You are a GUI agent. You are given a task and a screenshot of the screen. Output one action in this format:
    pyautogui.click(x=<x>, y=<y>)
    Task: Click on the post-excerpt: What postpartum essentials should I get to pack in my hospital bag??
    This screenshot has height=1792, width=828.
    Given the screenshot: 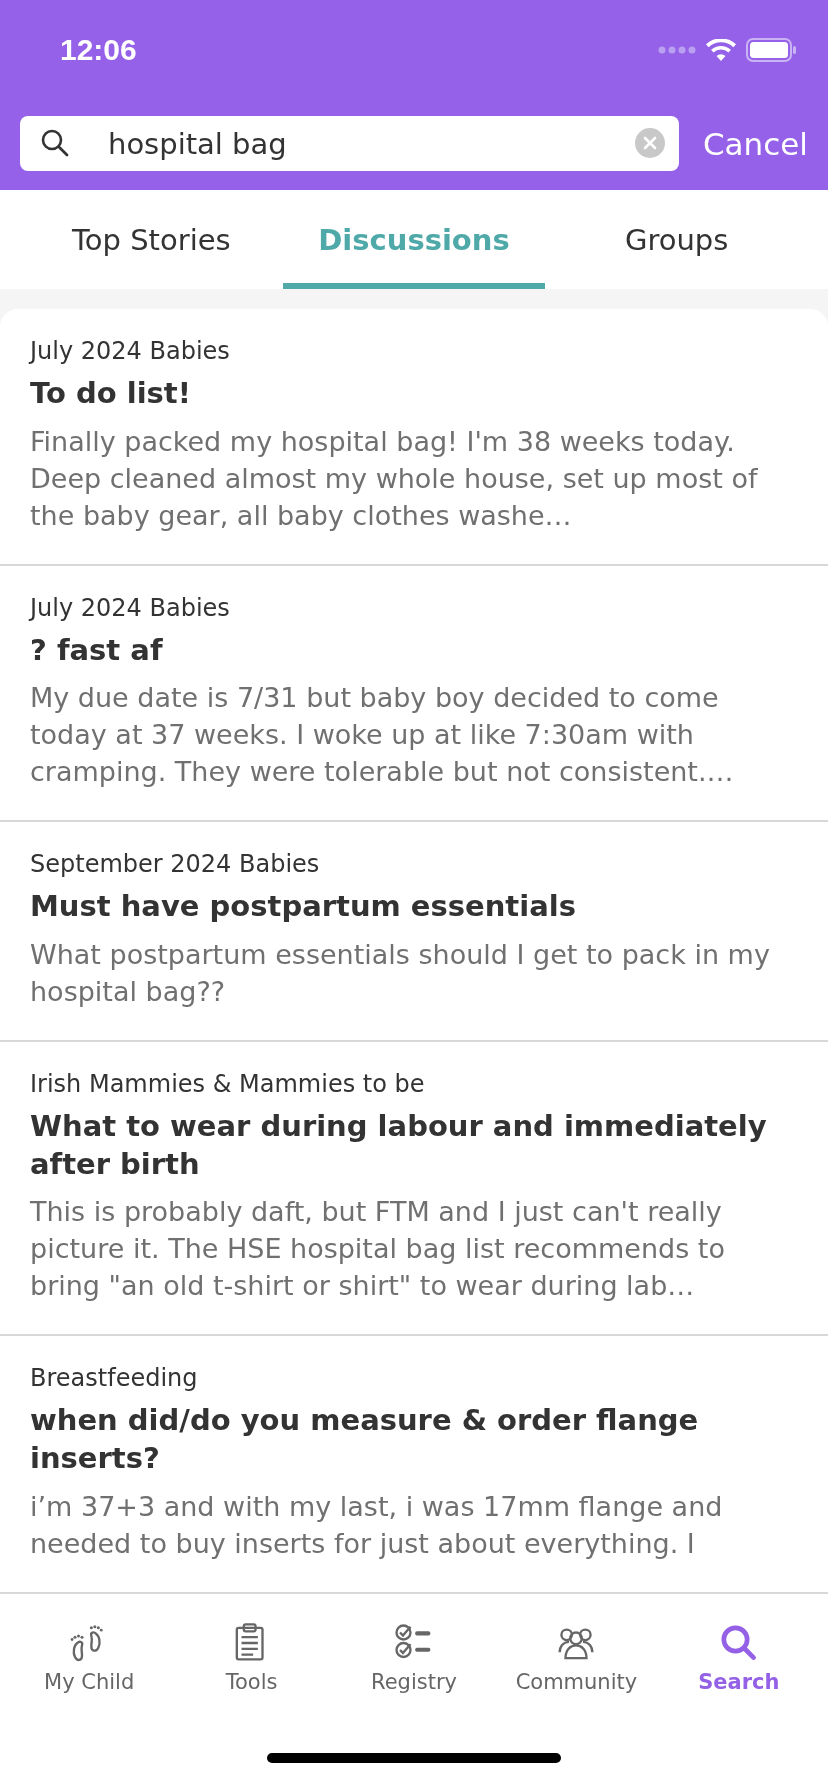 What is the action you would take?
    pyautogui.click(x=400, y=974)
    